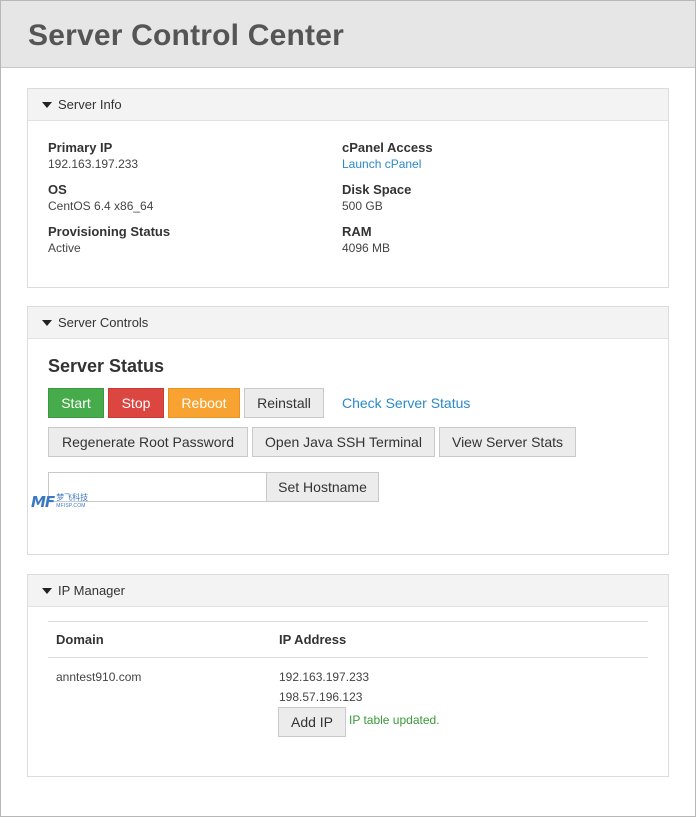  What do you see at coordinates (406, 403) in the screenshot?
I see `check-server-status-link: Check Server Status` at bounding box center [406, 403].